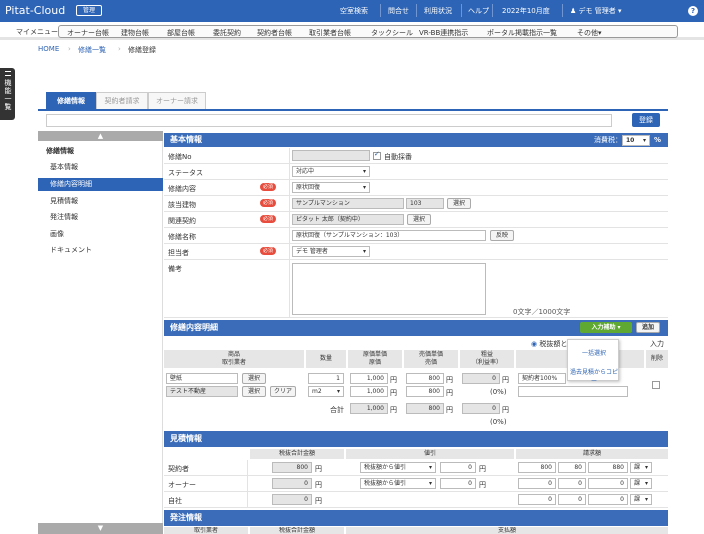 The width and height of the screenshot is (704, 534). I want to click on order-col-vendor: 取引業者, so click(206, 530).